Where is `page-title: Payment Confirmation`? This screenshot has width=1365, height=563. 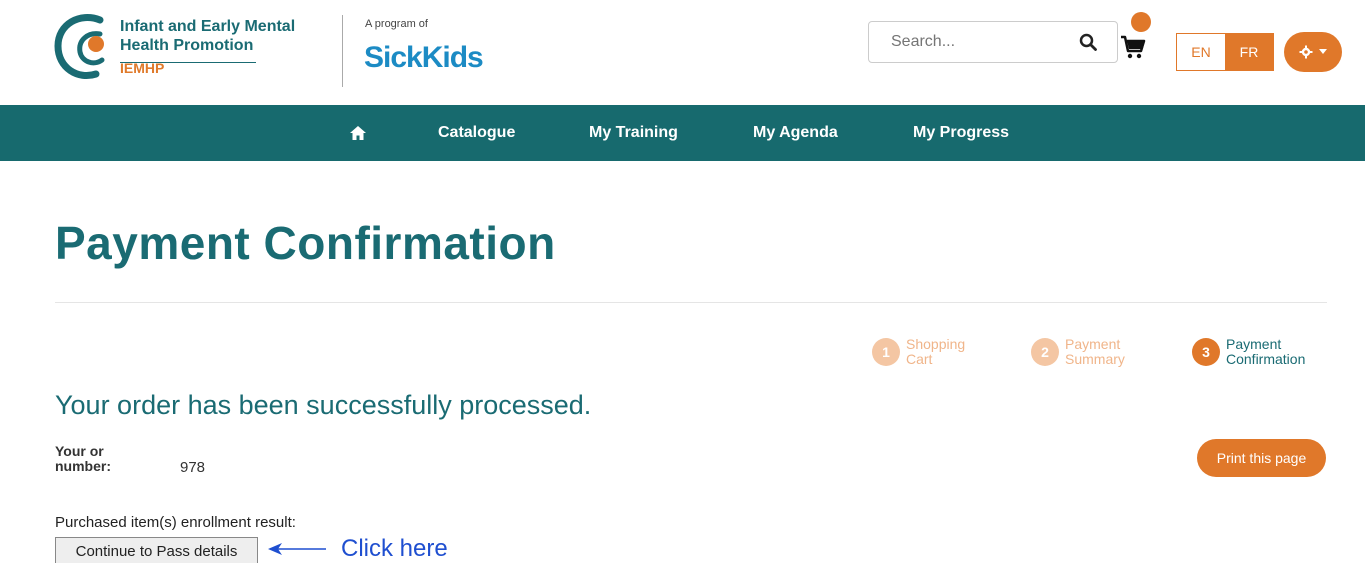
page-title: Payment Confirmation is located at coordinates (305, 243).